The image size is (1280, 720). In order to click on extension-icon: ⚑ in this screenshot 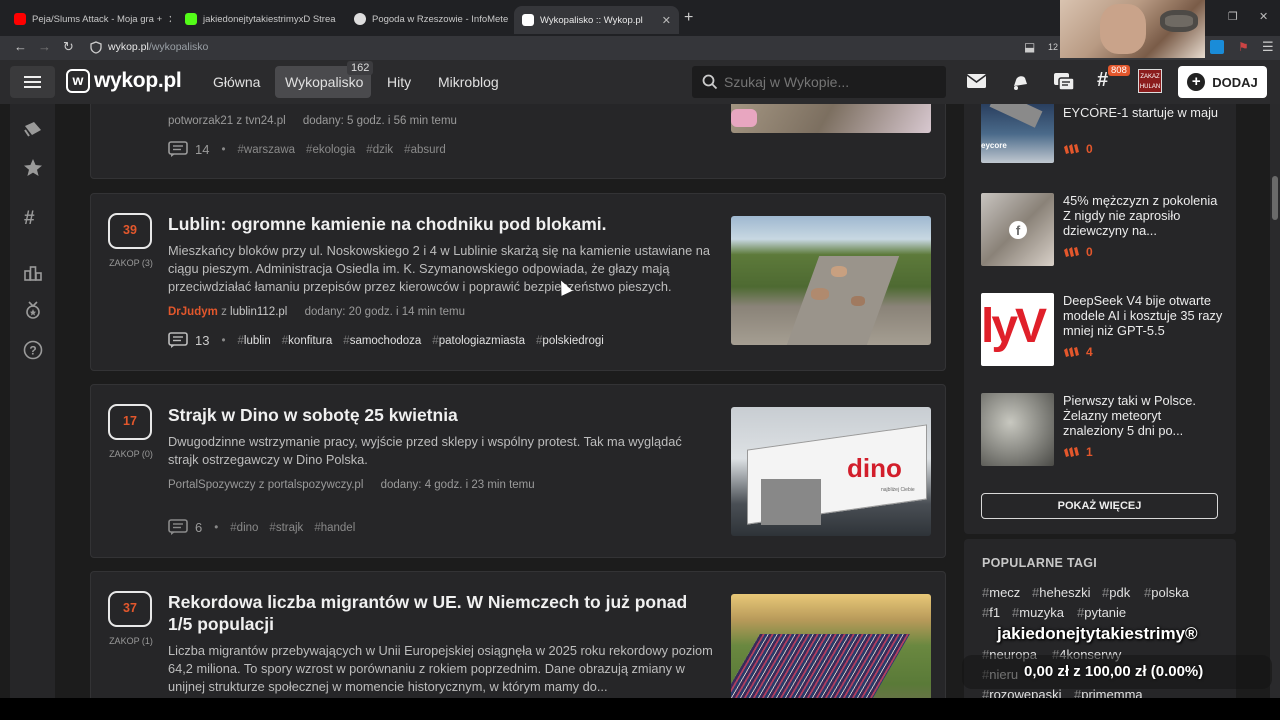, I will do `click(1243, 47)`.